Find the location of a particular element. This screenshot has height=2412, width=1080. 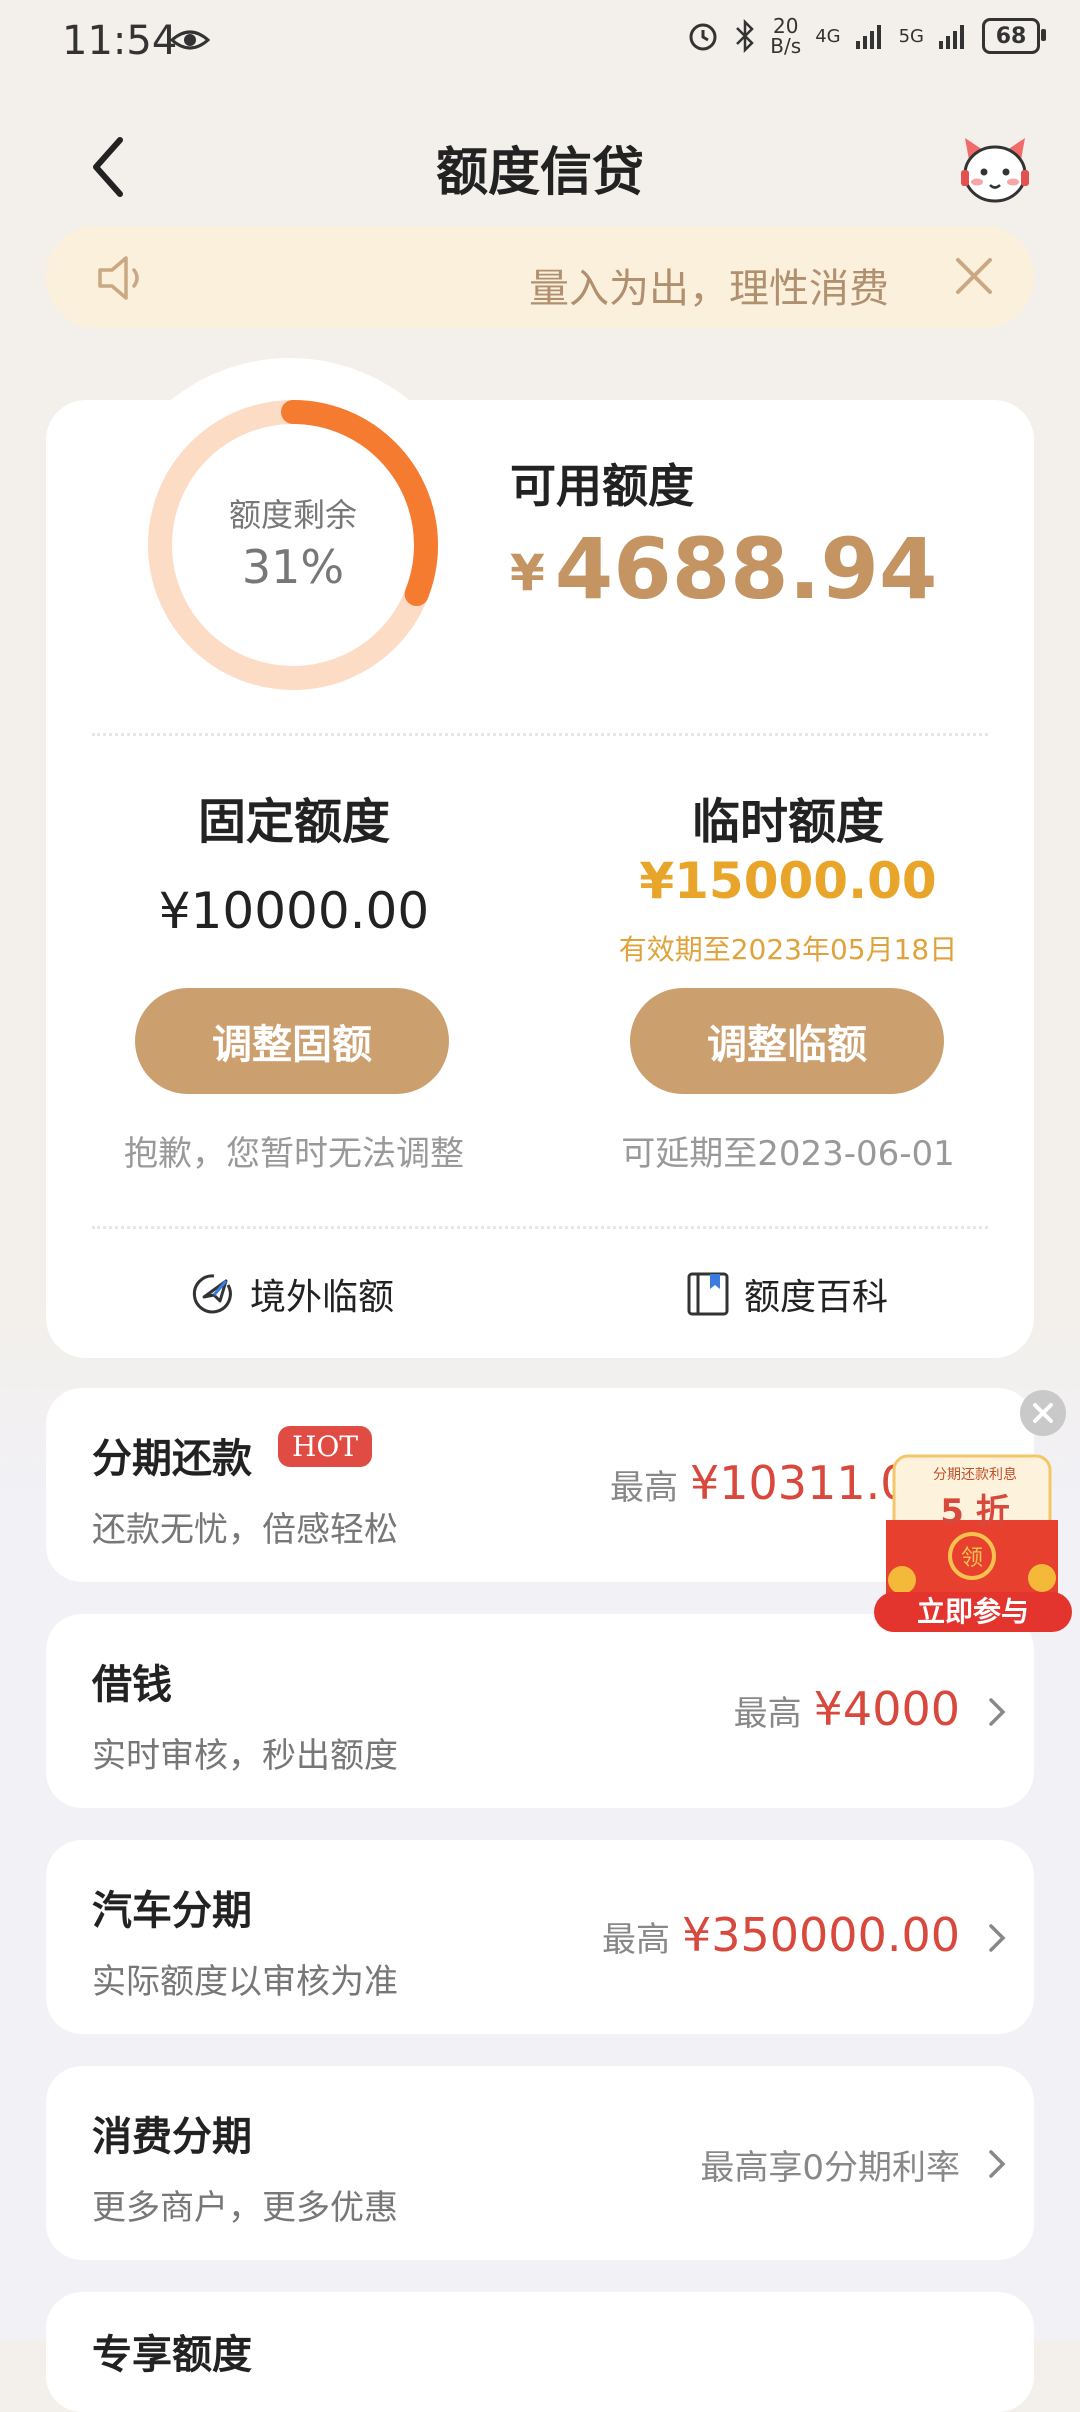

adjust-fixed-credit-button: 调整固额 is located at coordinates (292, 1041).